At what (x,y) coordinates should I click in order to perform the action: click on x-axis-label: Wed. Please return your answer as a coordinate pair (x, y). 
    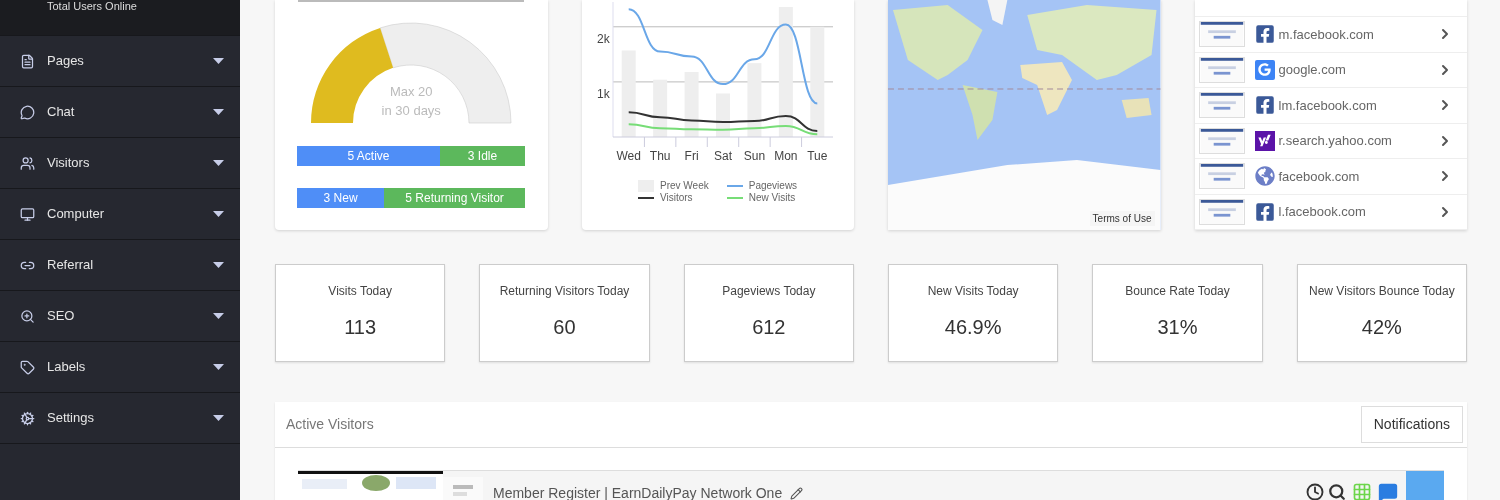
    Looking at the image, I should click on (628, 156).